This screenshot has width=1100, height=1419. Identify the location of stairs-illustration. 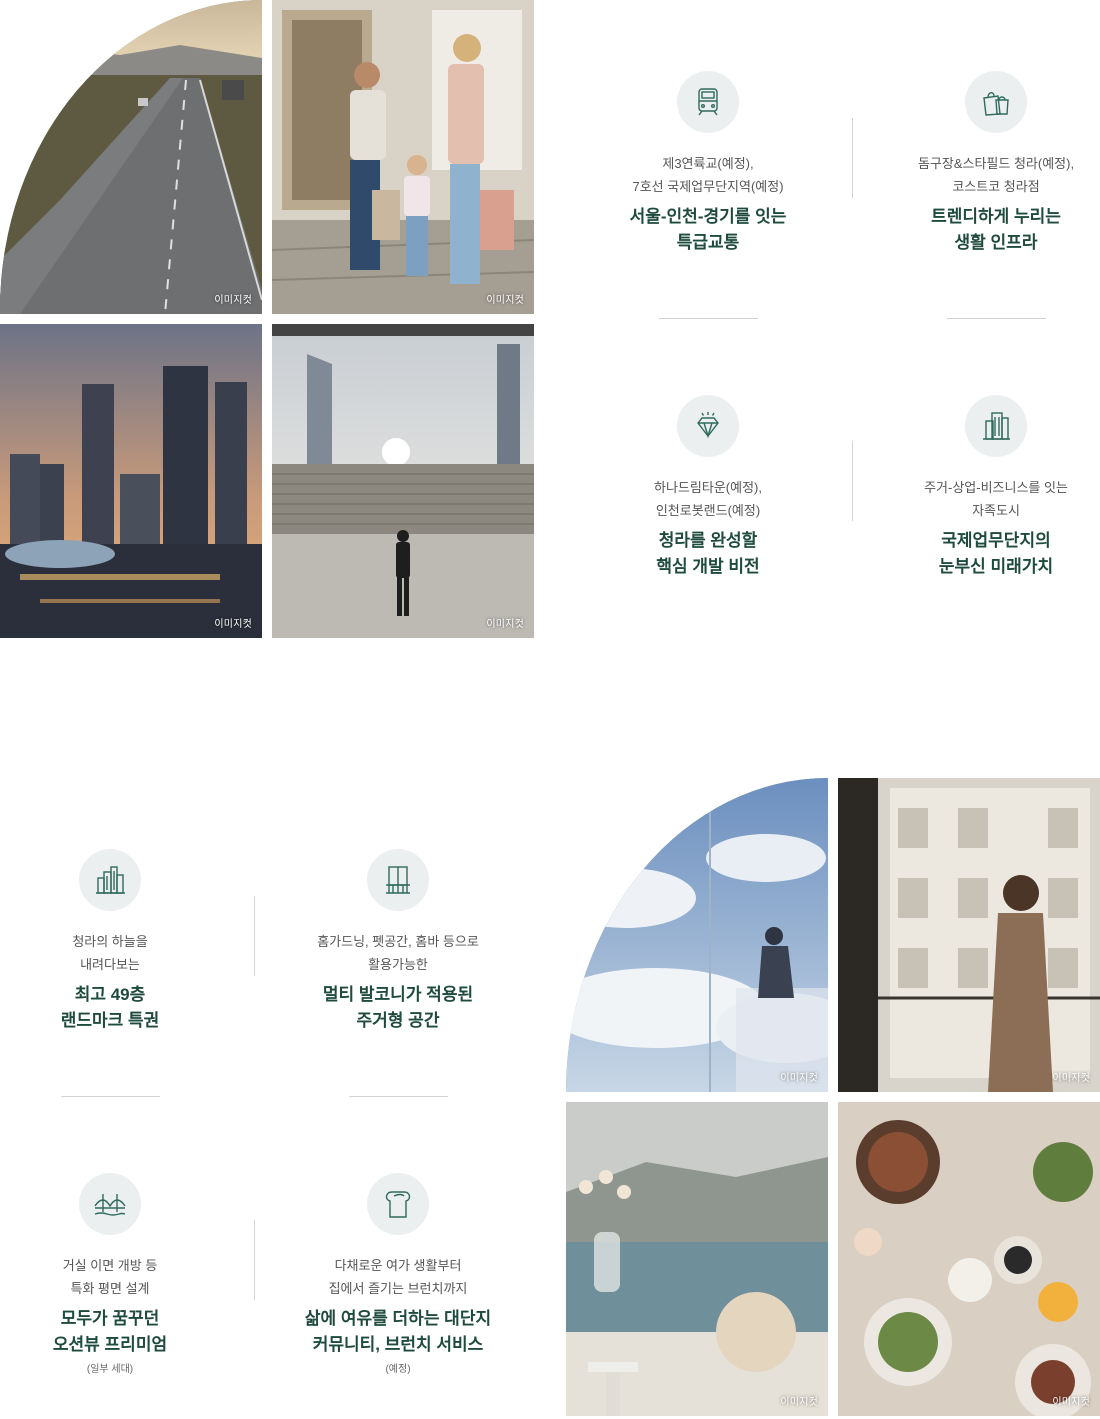
(403, 481).